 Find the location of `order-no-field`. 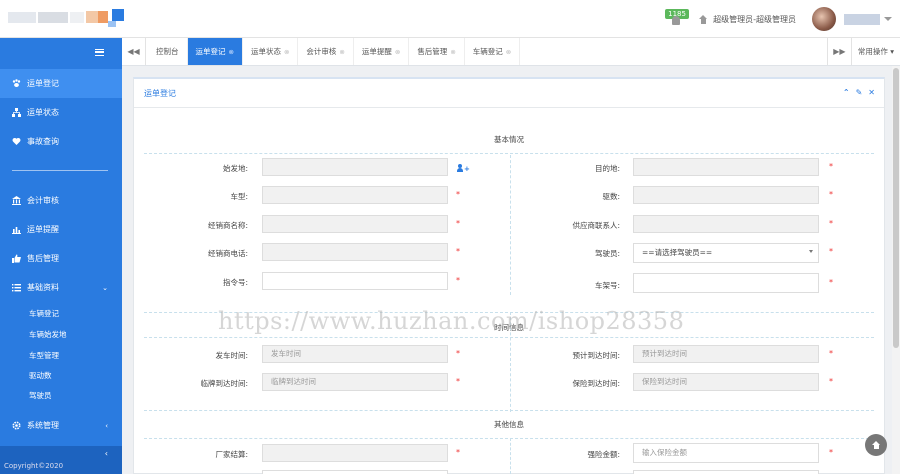

order-no-field is located at coordinates (355, 281).